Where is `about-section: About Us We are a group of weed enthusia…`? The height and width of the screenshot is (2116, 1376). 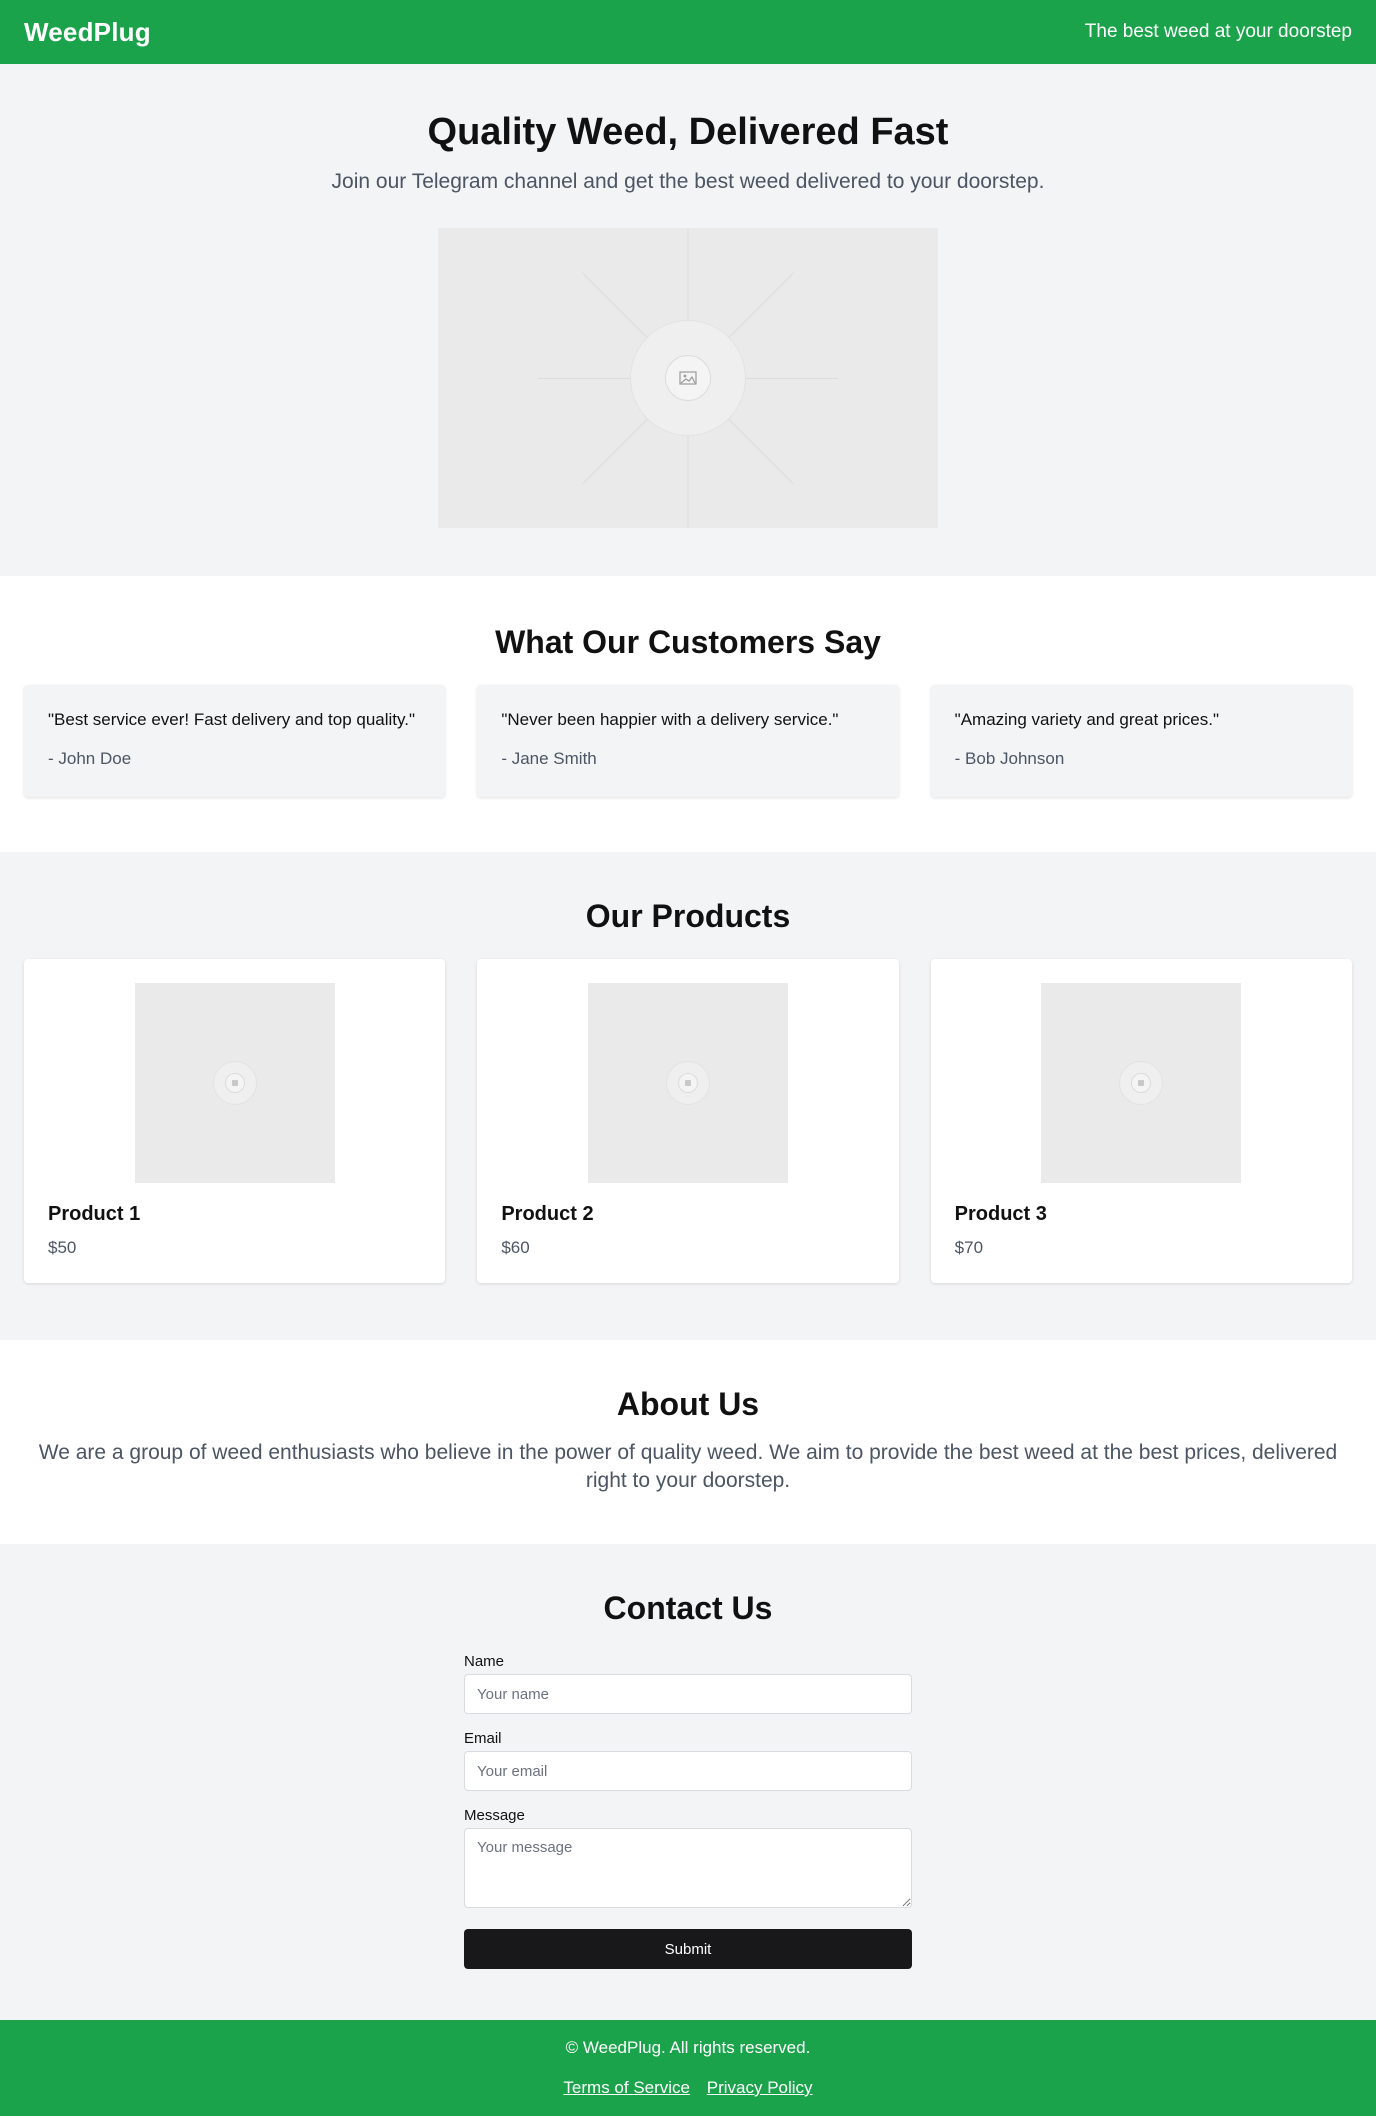 about-section: About Us We are a group of weed enthusia… is located at coordinates (688, 1442).